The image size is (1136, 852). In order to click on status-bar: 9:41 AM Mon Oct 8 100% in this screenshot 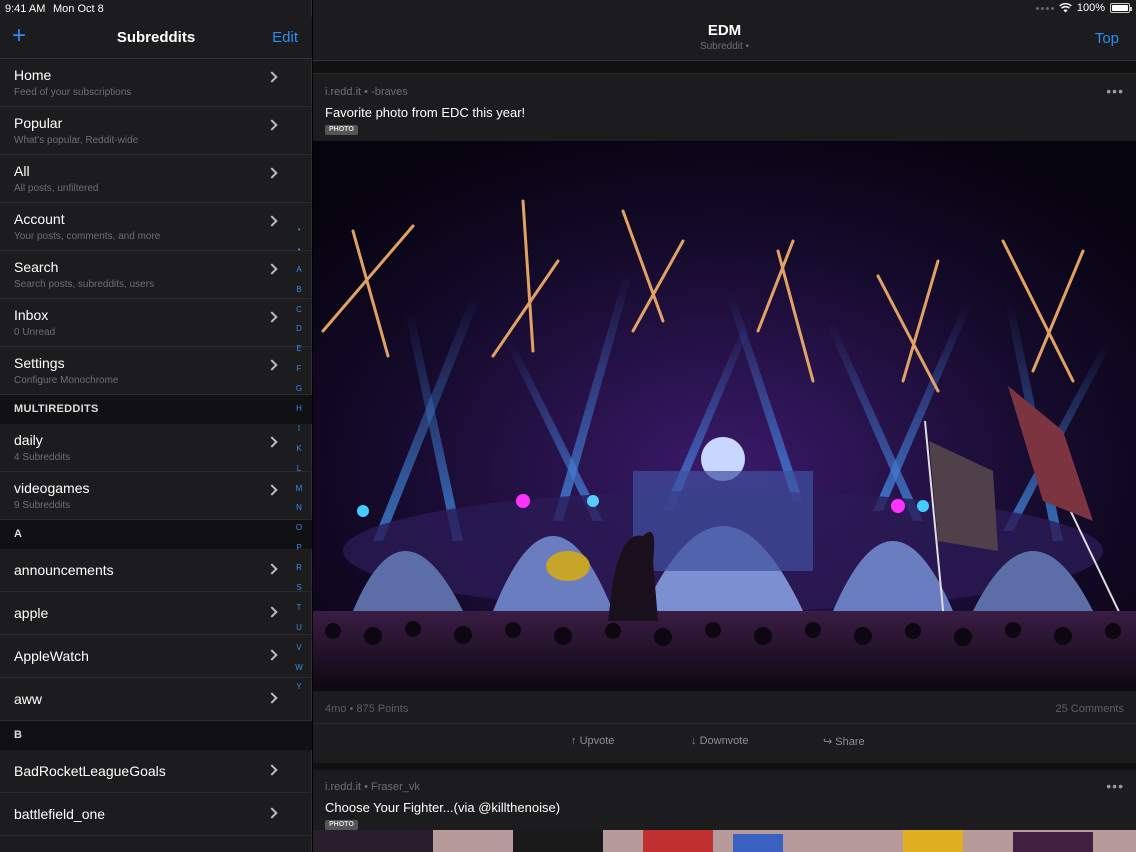, I will do `click(568, 8)`.